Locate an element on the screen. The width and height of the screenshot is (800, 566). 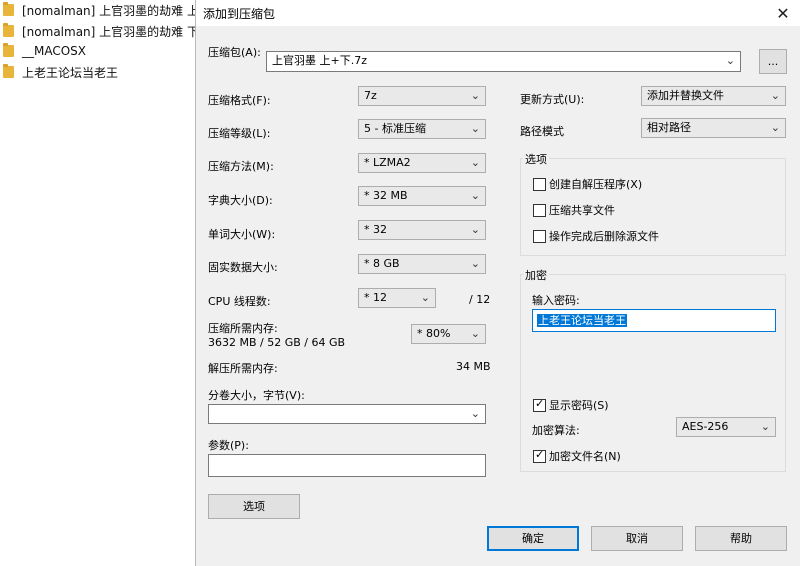
show-password-label: 显示密码(S) is located at coordinates (579, 405).